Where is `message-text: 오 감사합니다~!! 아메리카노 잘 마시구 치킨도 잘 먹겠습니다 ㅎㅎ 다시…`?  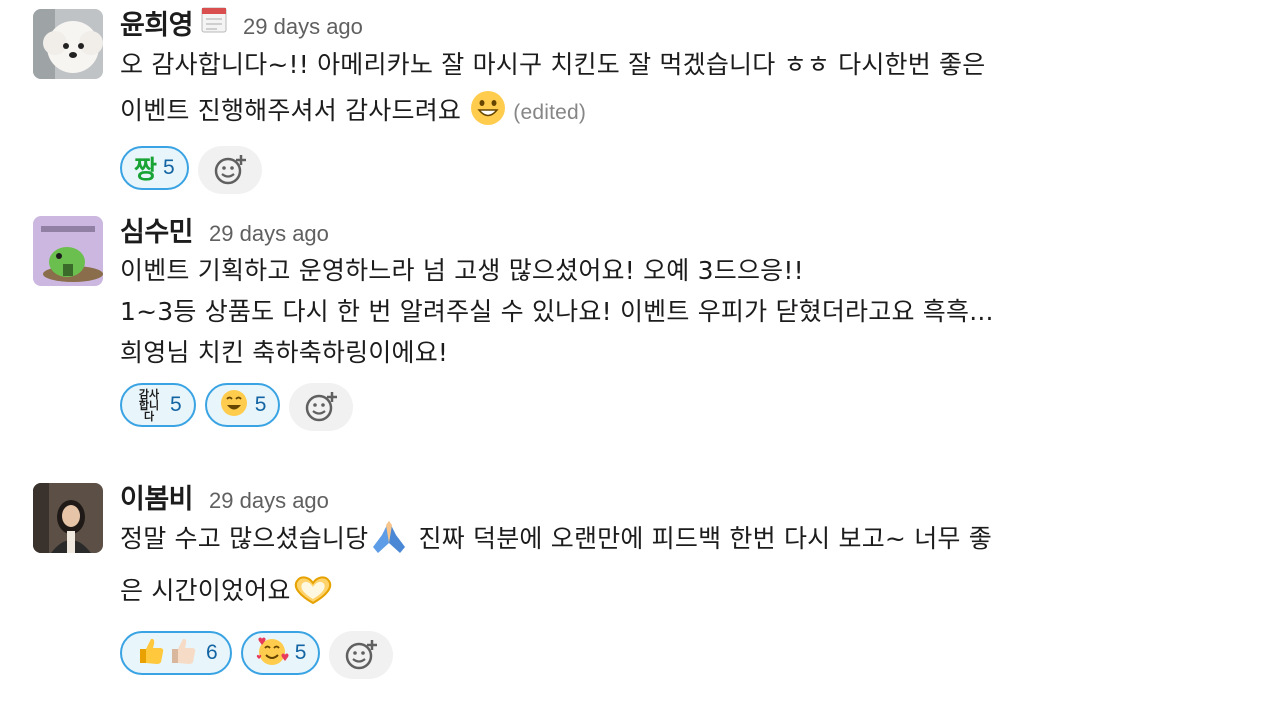 message-text: 오 감사합니다~!! 아메리카노 잘 마시구 치킨도 잘 먹겠습니다 ㅎㅎ 다시… is located at coordinates (660, 92).